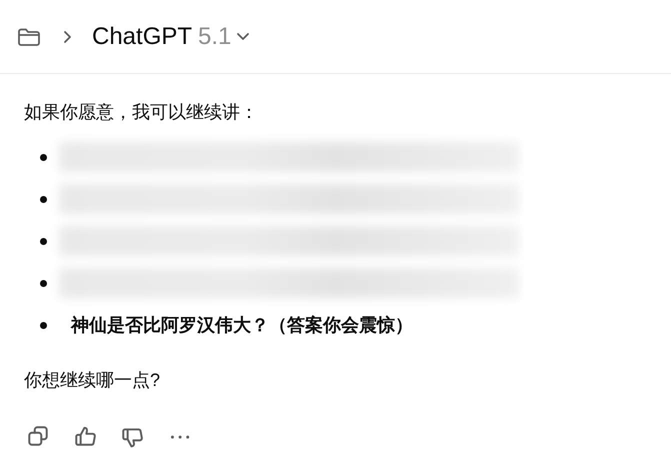  I want to click on copy-icon, so click(38, 436).